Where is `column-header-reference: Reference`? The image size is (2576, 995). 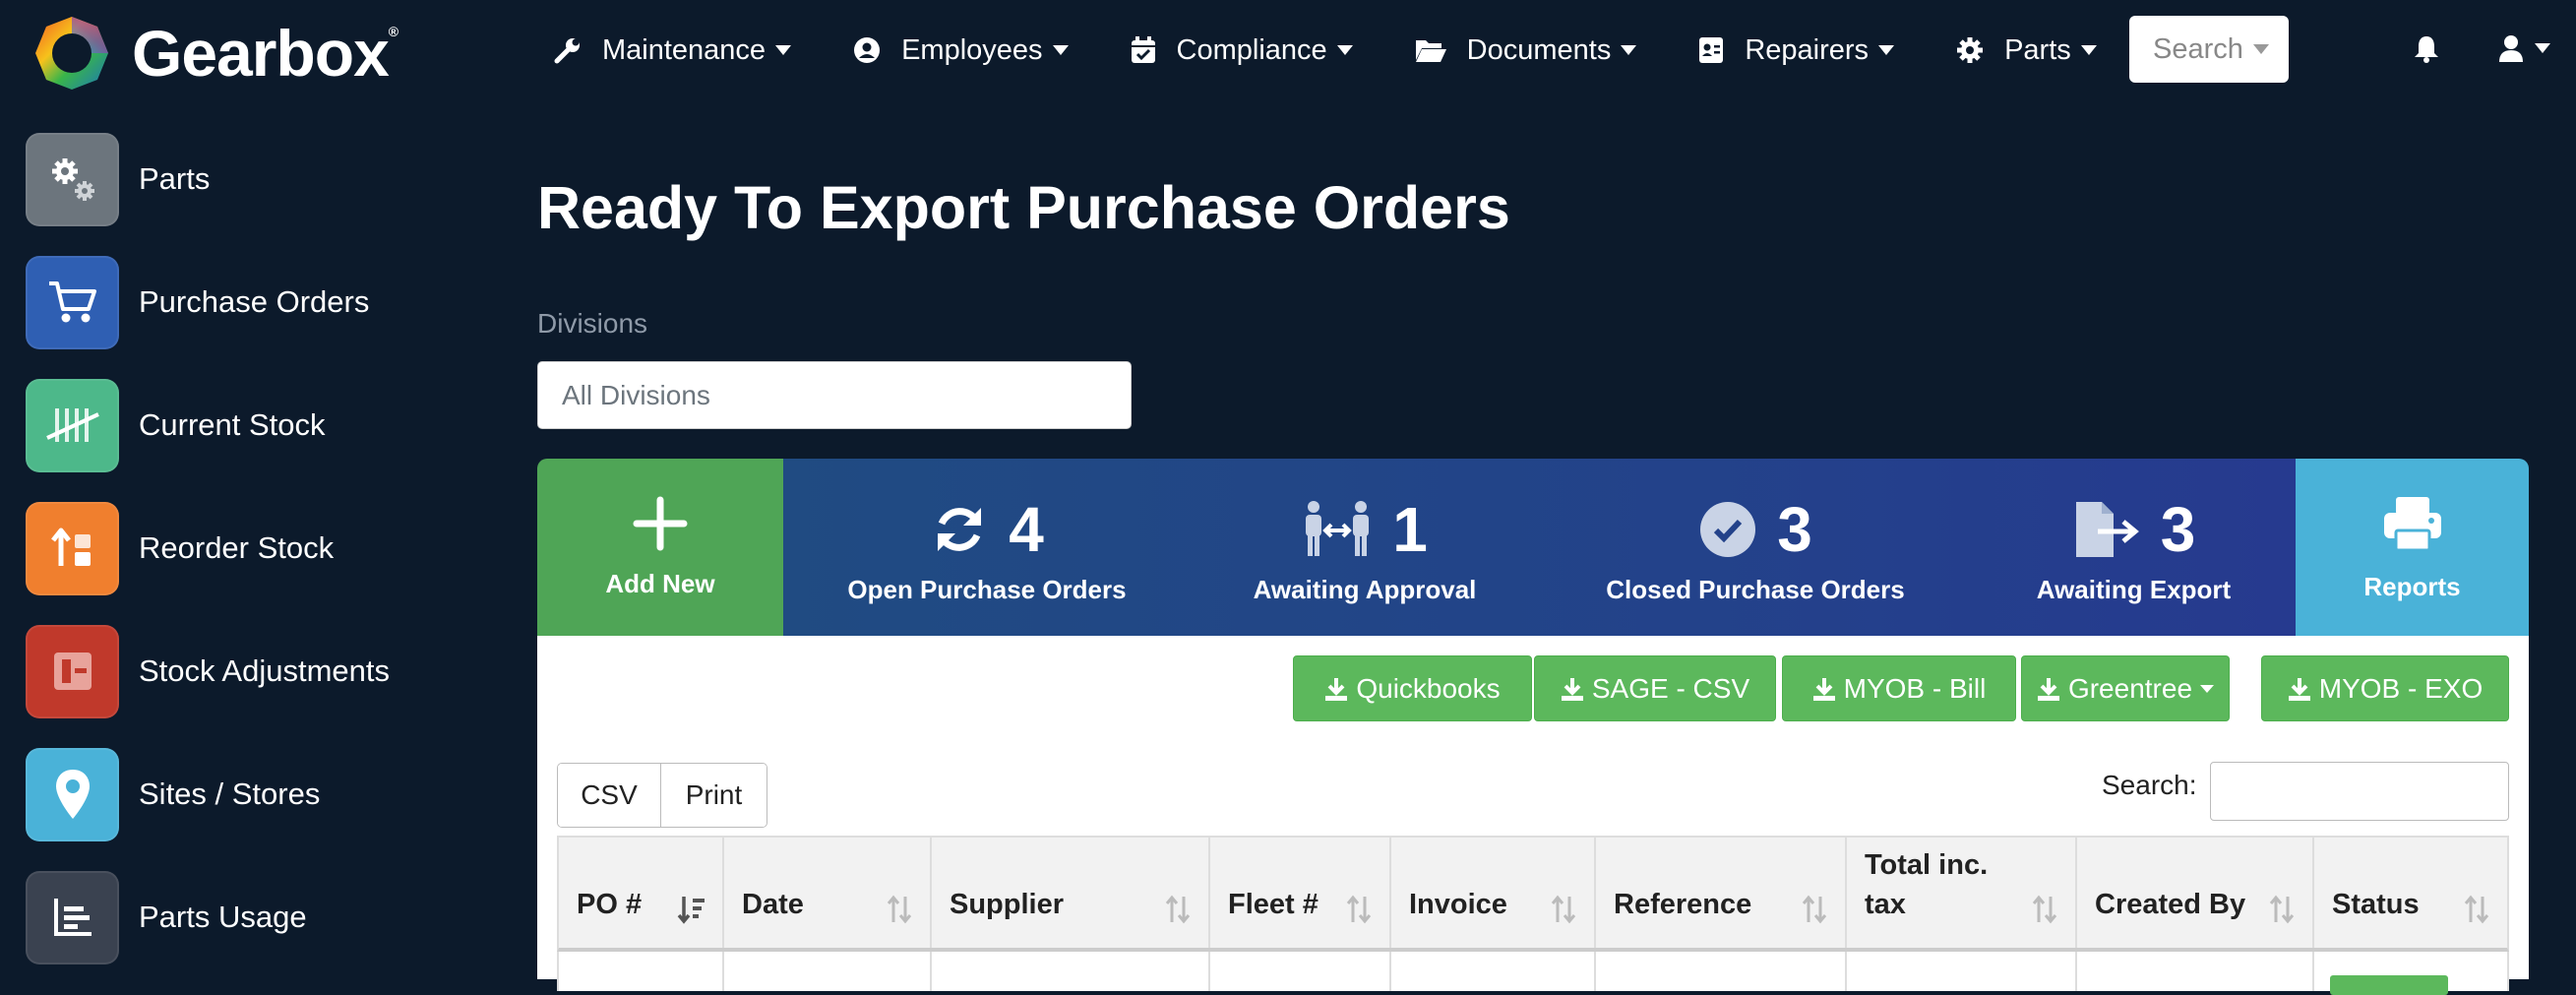
column-header-reference: Reference is located at coordinates (1721, 893).